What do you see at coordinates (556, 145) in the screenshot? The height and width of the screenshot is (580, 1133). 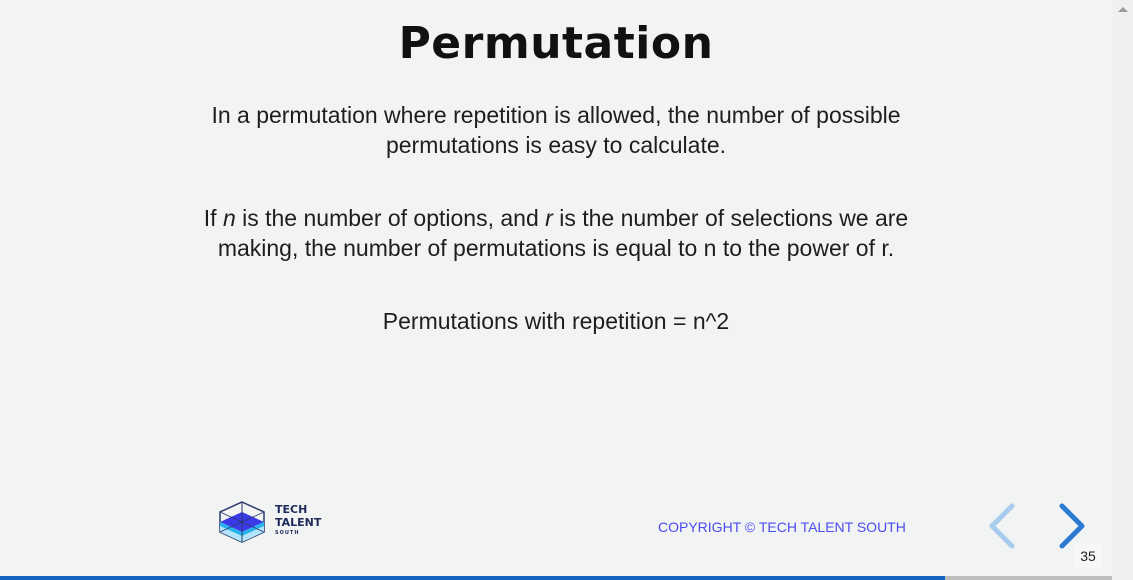 I see `paragraph-1-line-2: permutations is easy to calculate.` at bounding box center [556, 145].